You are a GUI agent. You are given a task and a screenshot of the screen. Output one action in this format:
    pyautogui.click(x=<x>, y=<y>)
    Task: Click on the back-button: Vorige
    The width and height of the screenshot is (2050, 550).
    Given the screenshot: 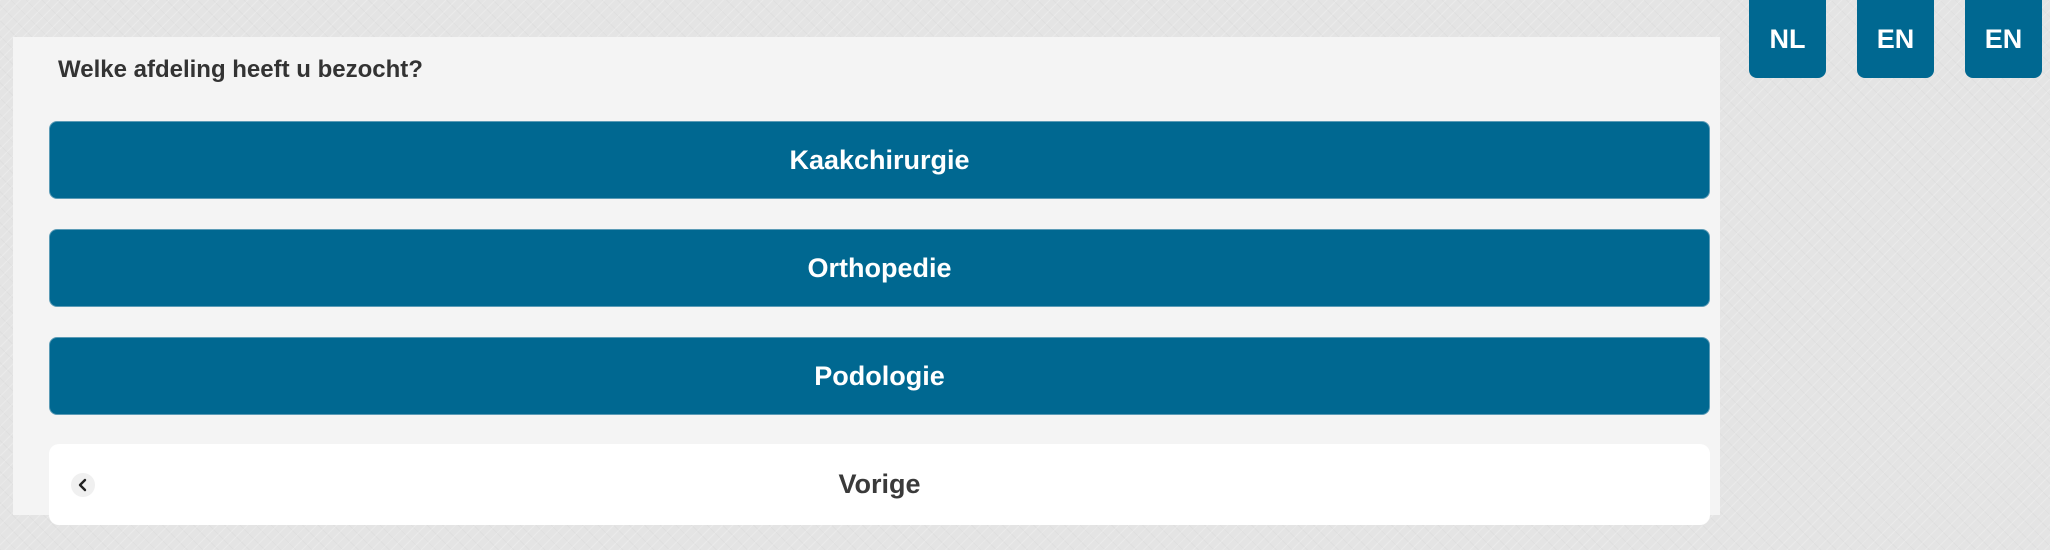 What is the action you would take?
    pyautogui.click(x=879, y=484)
    